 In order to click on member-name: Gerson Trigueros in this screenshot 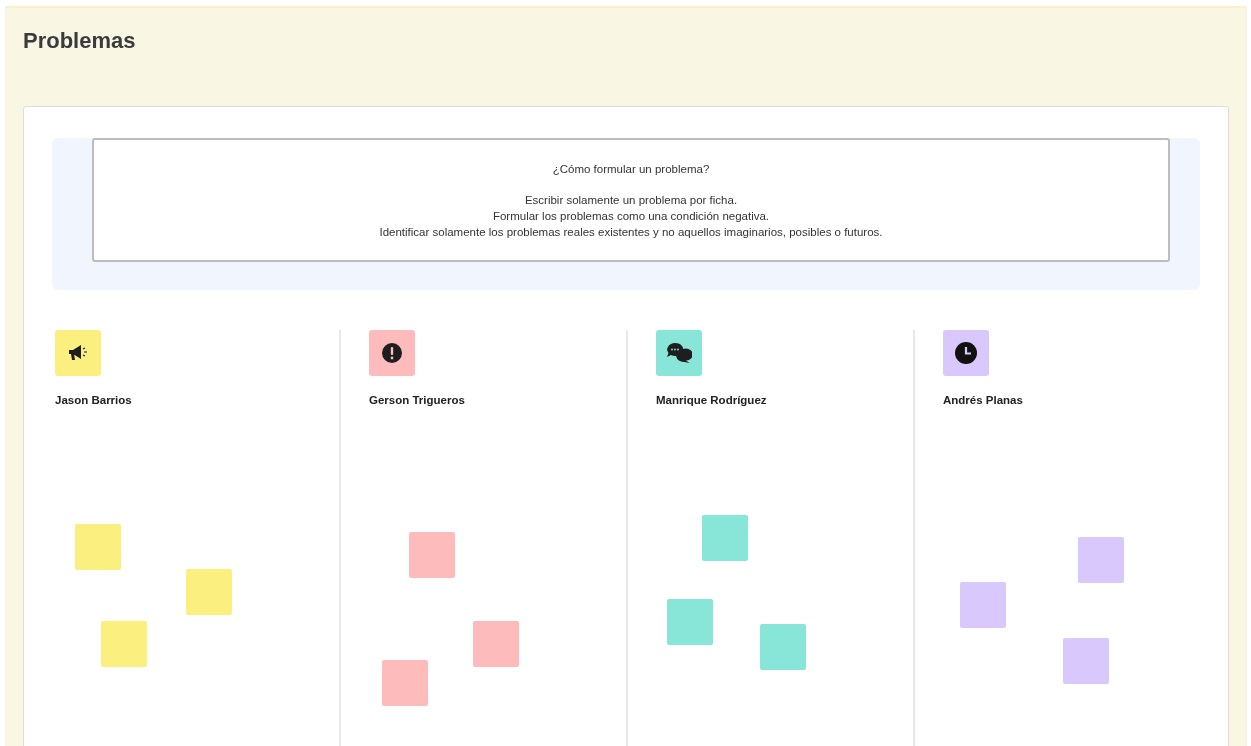, I will do `click(417, 400)`.